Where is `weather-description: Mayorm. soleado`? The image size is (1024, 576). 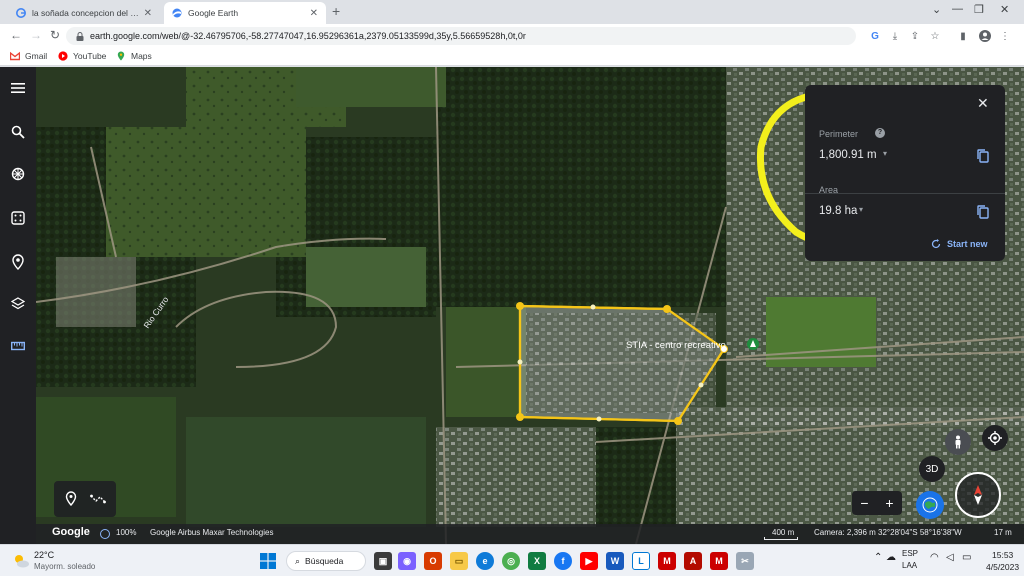 weather-description: Mayorm. soleado is located at coordinates (64, 566).